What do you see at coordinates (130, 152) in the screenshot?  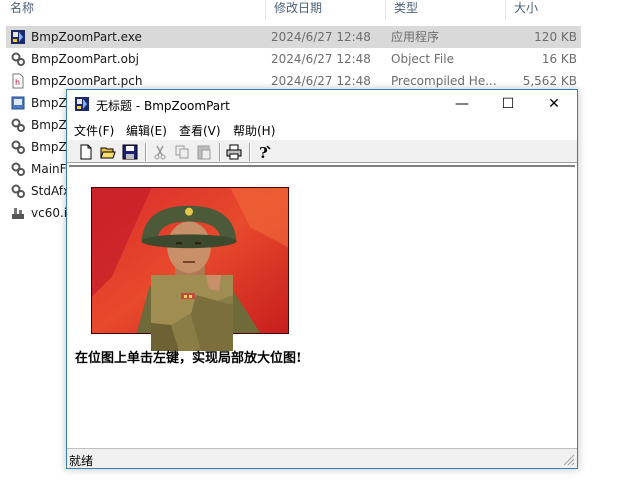 I see `save-icon` at bounding box center [130, 152].